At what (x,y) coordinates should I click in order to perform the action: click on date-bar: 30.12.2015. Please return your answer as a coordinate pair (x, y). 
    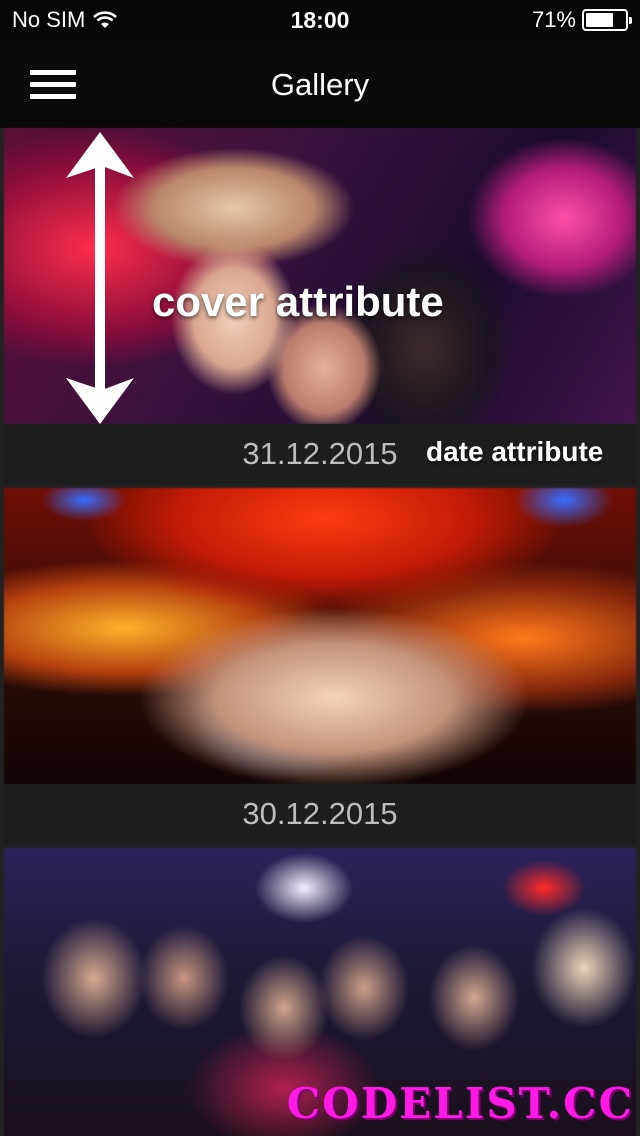
    Looking at the image, I should click on (320, 814).